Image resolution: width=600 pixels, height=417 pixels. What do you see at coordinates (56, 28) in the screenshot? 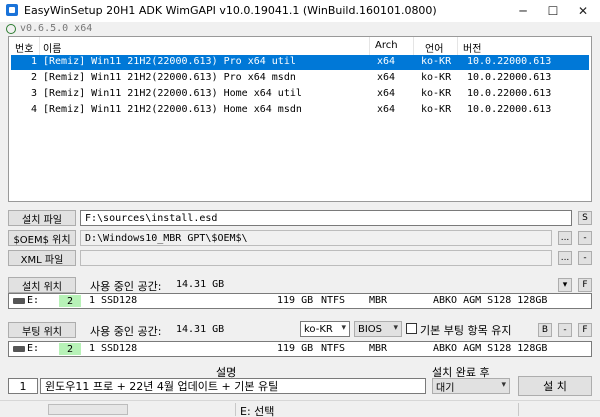
I see `version-label: v0.6.5.0 x64` at bounding box center [56, 28].